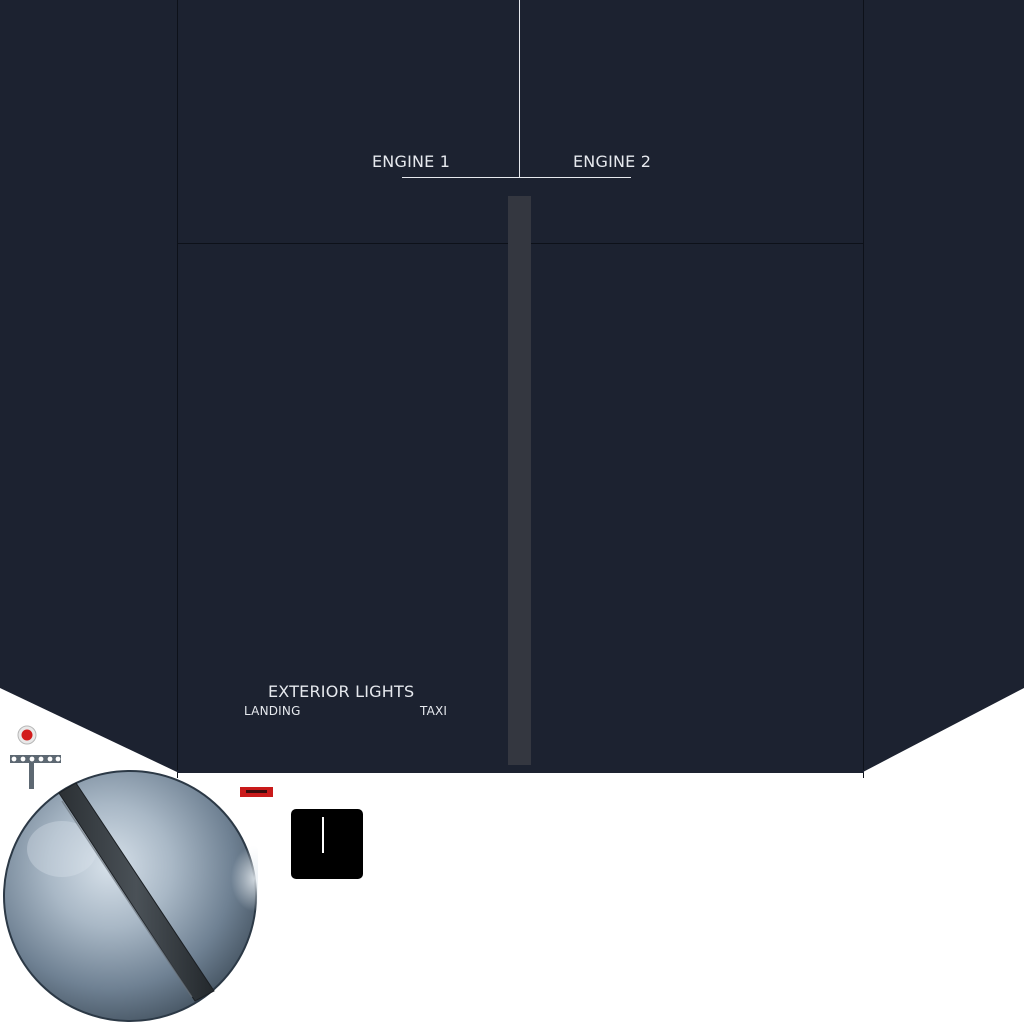 The height and width of the screenshot is (1024, 1024). Describe the element at coordinates (519, 89) in the screenshot. I see `engine-divider-vertical` at that location.